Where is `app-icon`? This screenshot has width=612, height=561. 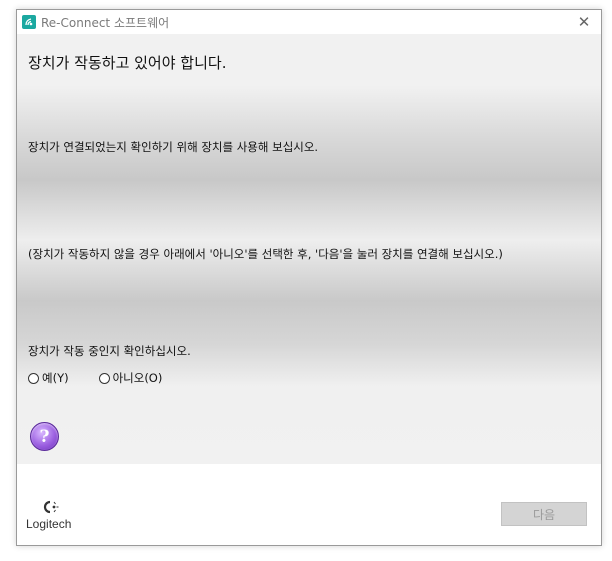 app-icon is located at coordinates (29, 22).